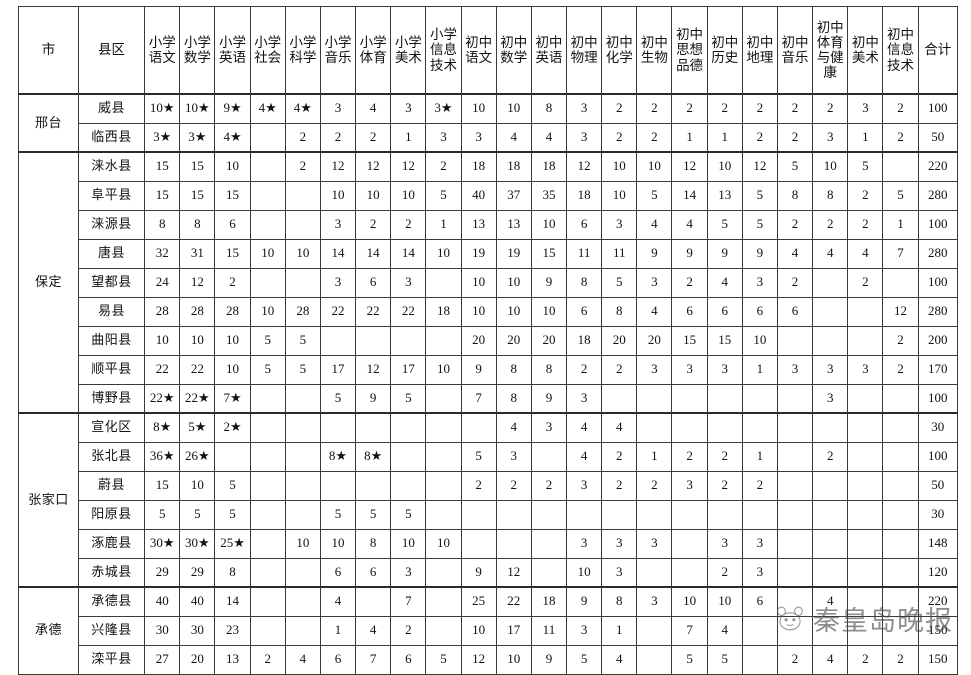  I want to click on table-row: 兴隆县 30 30 23 1 4 2 10 17 11 3 1 7 4 150, so click(489, 630).